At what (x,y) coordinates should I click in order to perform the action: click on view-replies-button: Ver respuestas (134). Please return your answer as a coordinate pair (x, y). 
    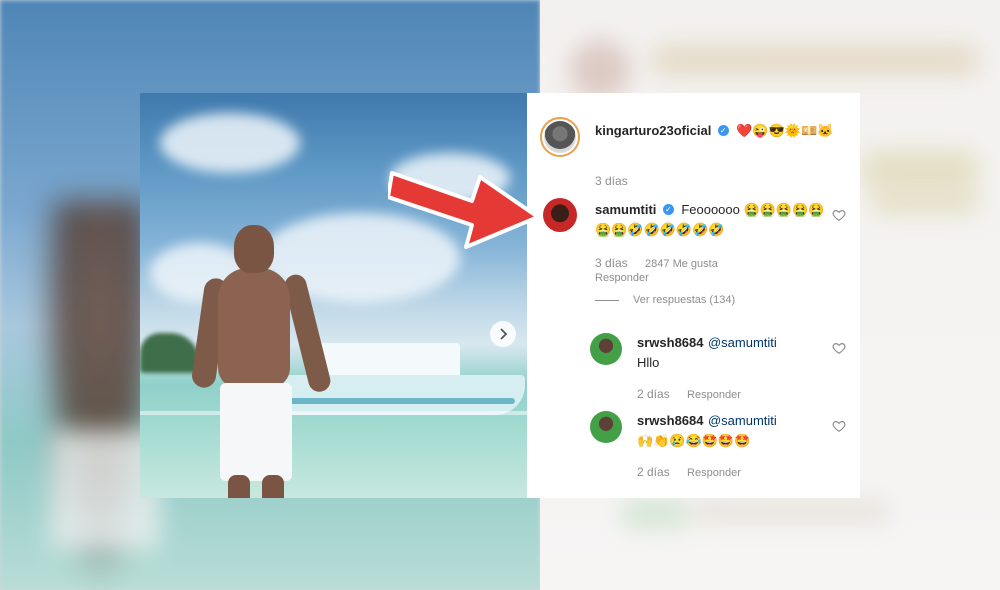
    Looking at the image, I should click on (672, 300).